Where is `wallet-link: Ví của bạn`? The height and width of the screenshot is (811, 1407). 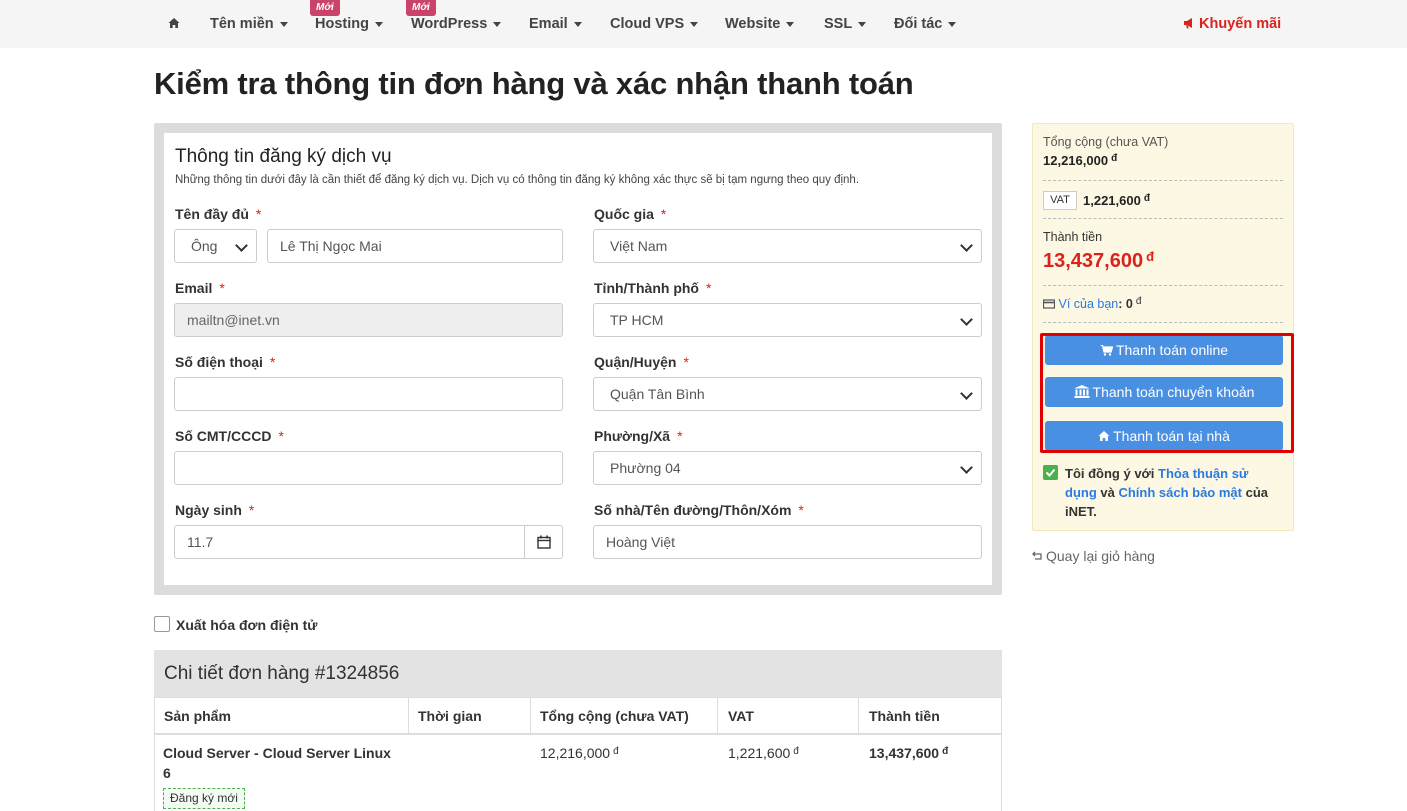
wallet-link: Ví của bạn is located at coordinates (1088, 304).